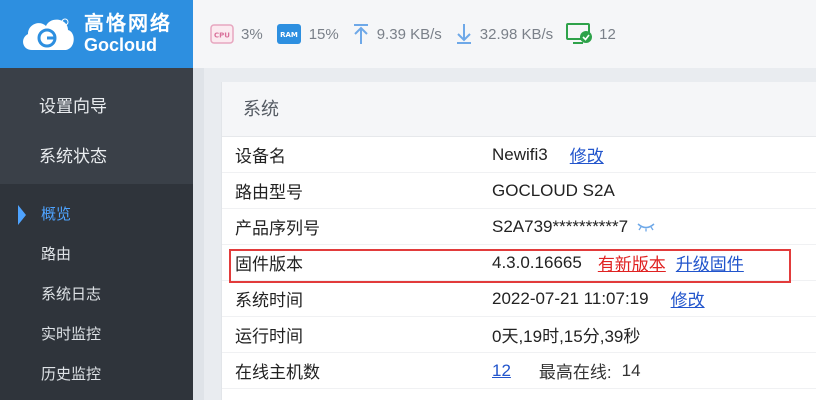 This screenshot has width=816, height=400. I want to click on sidebar-item-setup-wizard: 设置向导, so click(96, 107).